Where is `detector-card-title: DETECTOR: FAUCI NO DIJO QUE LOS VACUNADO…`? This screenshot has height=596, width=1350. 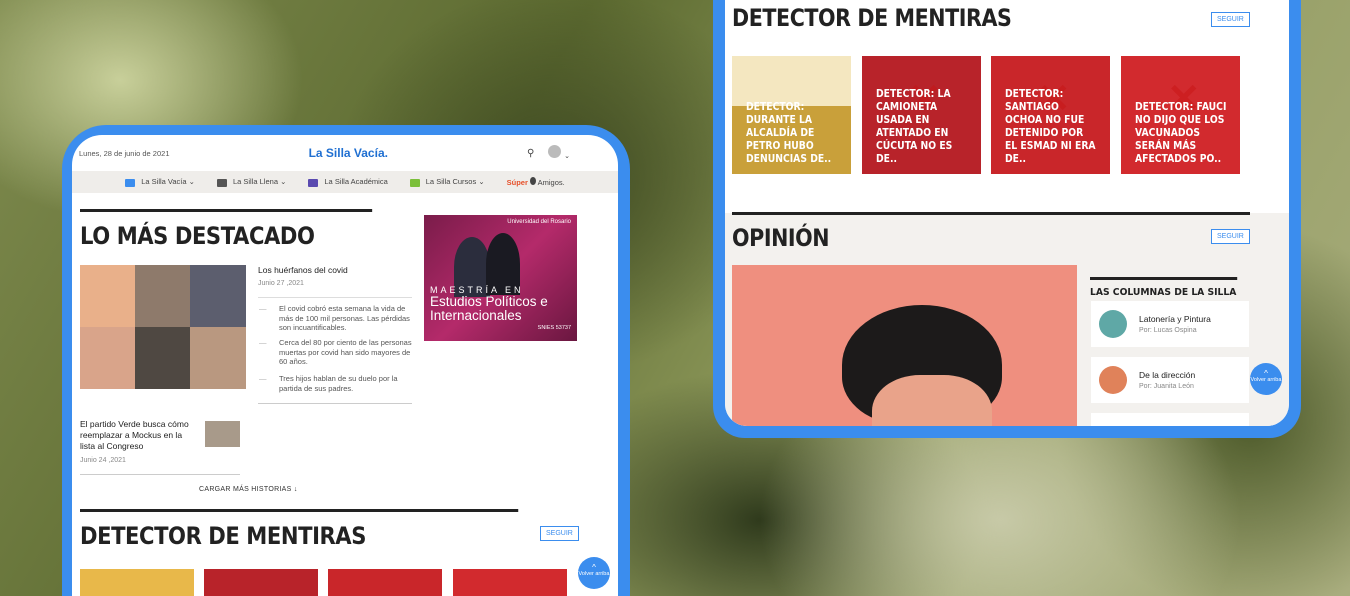 detector-card-title: DETECTOR: FAUCI NO DIJO QUE LOS VACUNADO… is located at coordinates (1181, 133).